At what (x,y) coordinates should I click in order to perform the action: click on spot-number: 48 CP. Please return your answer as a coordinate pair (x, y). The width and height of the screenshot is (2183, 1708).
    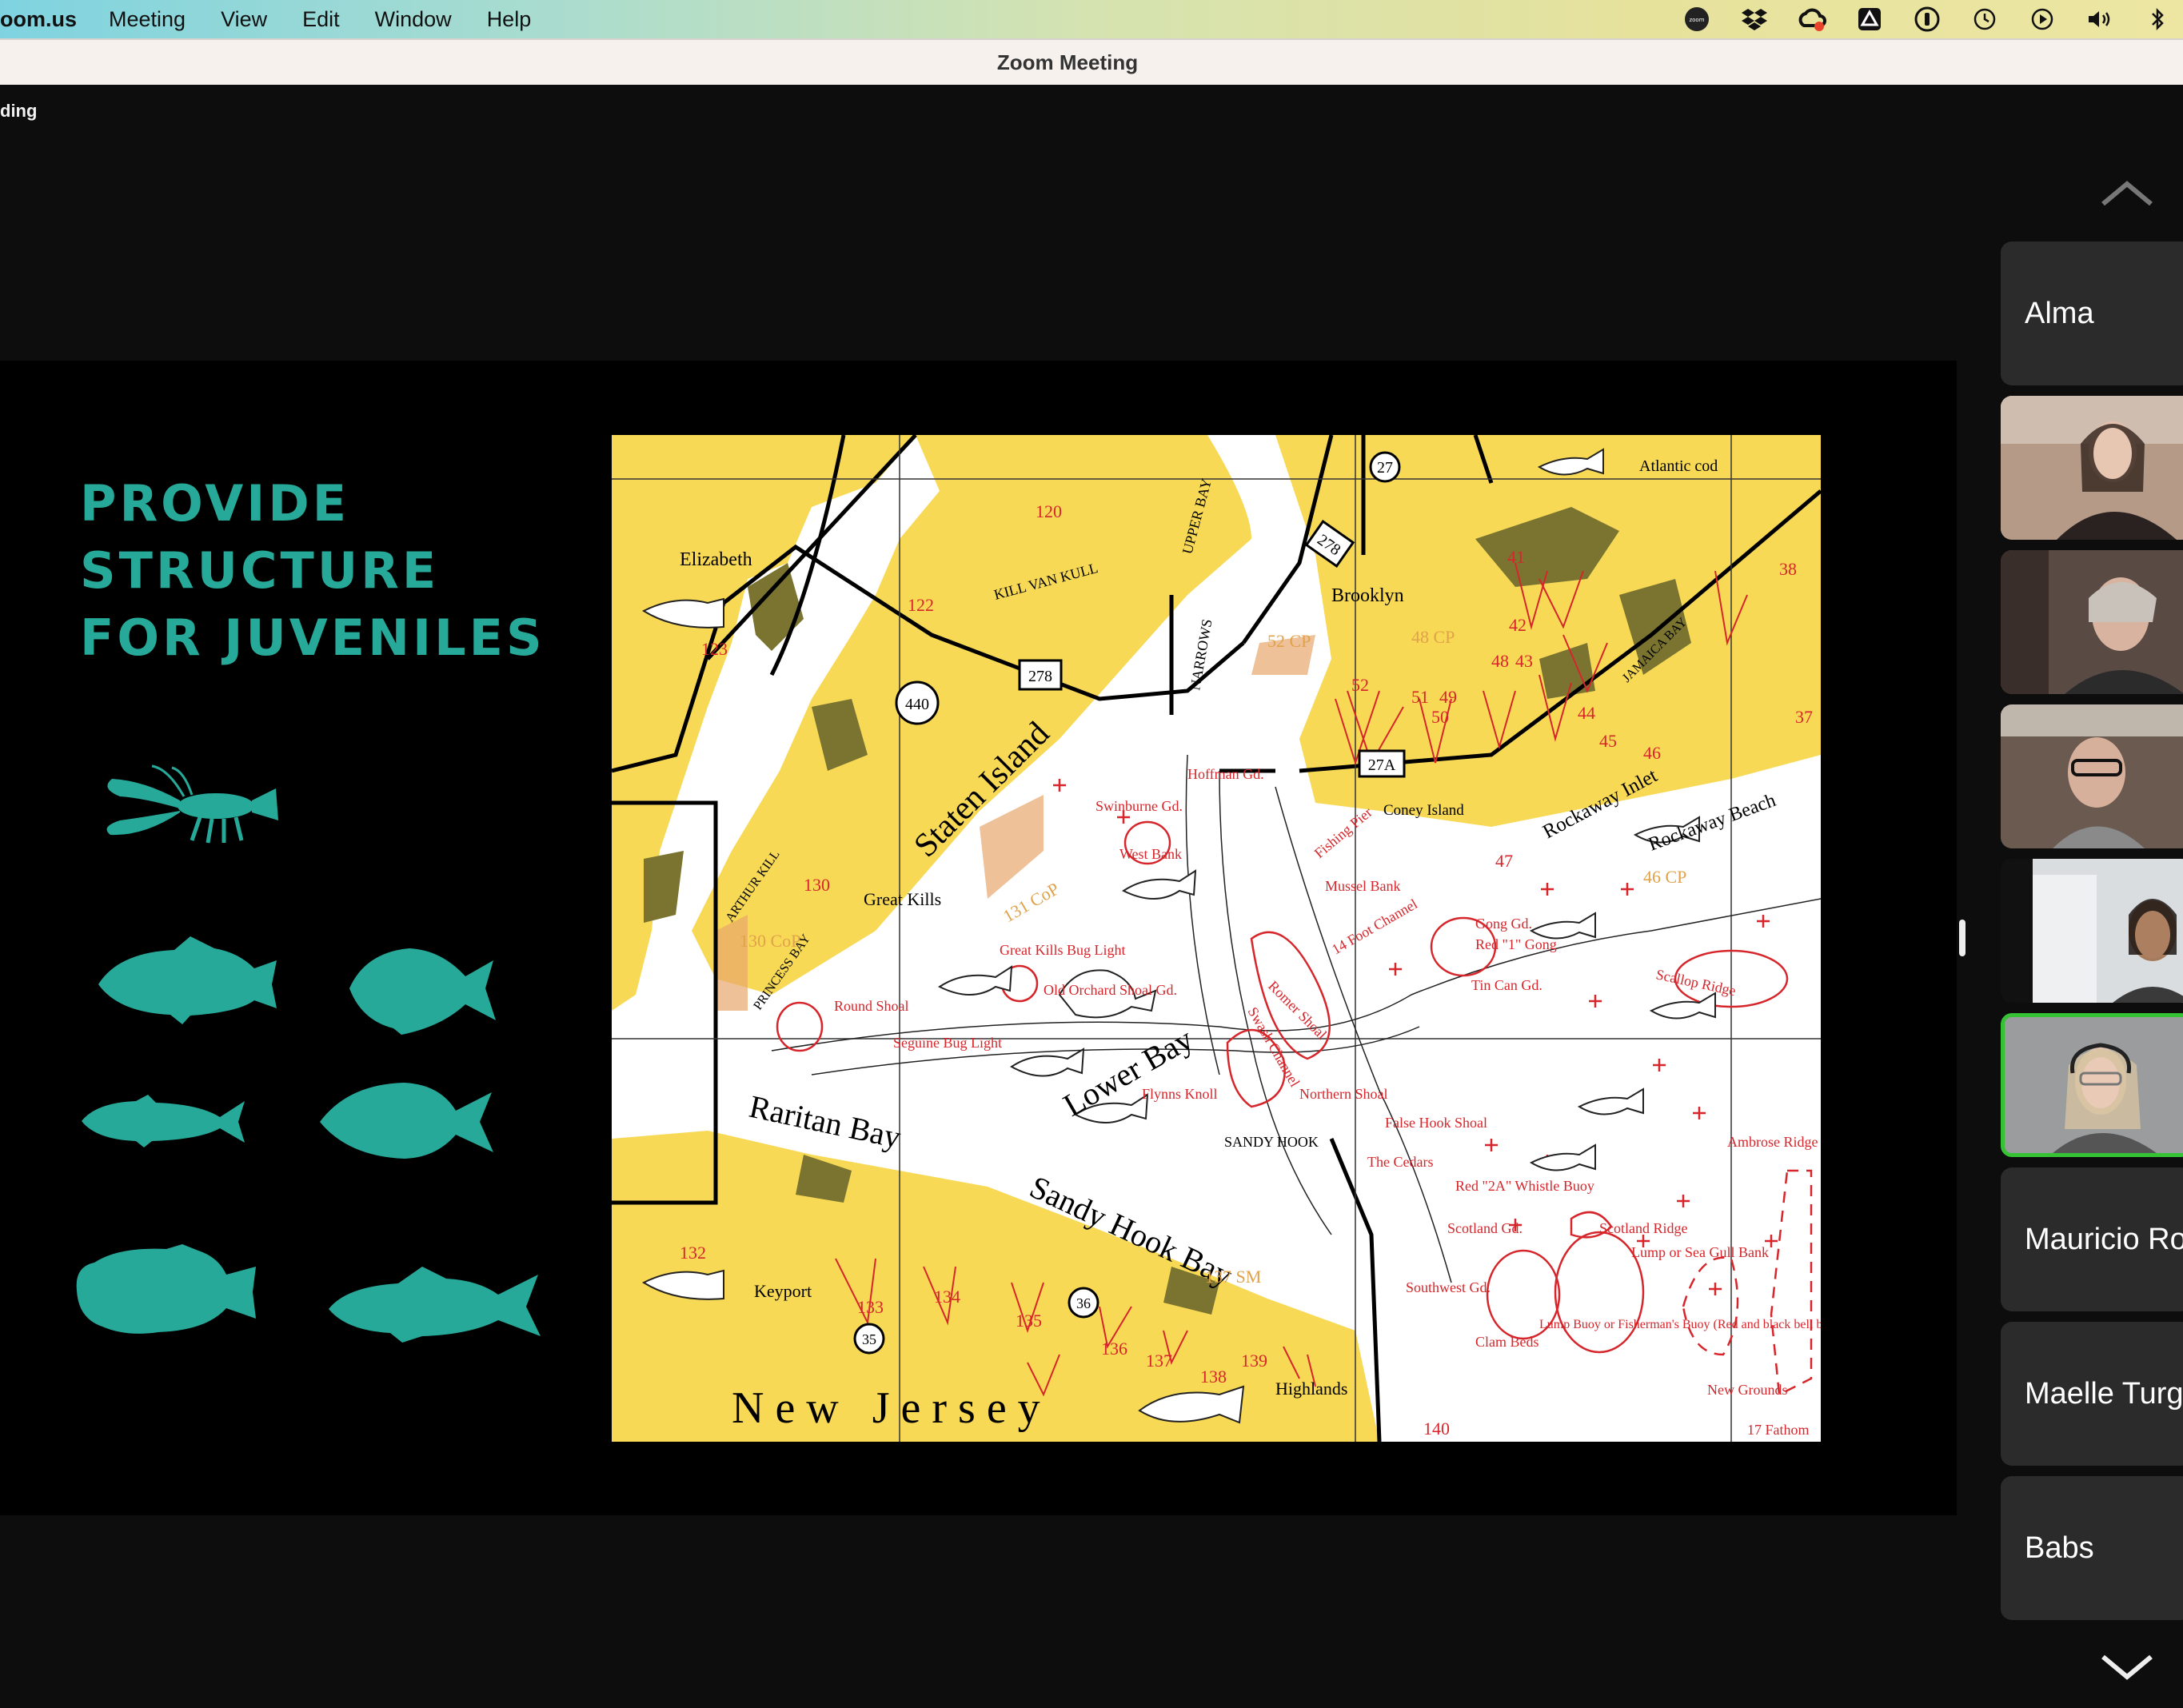
    Looking at the image, I should click on (1433, 637).